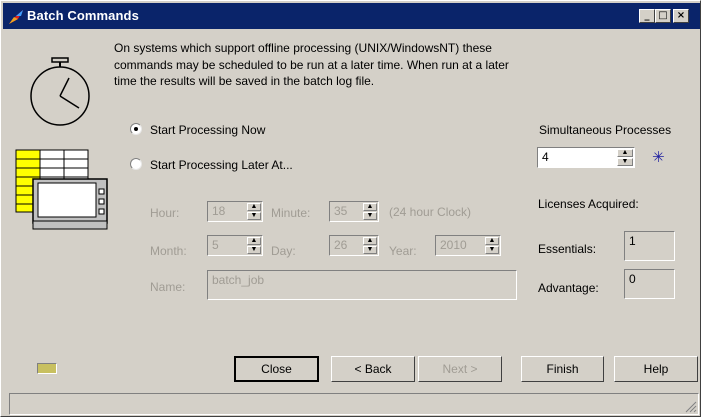  Describe the element at coordinates (649, 284) in the screenshot. I see `advantage-field: 0` at that location.